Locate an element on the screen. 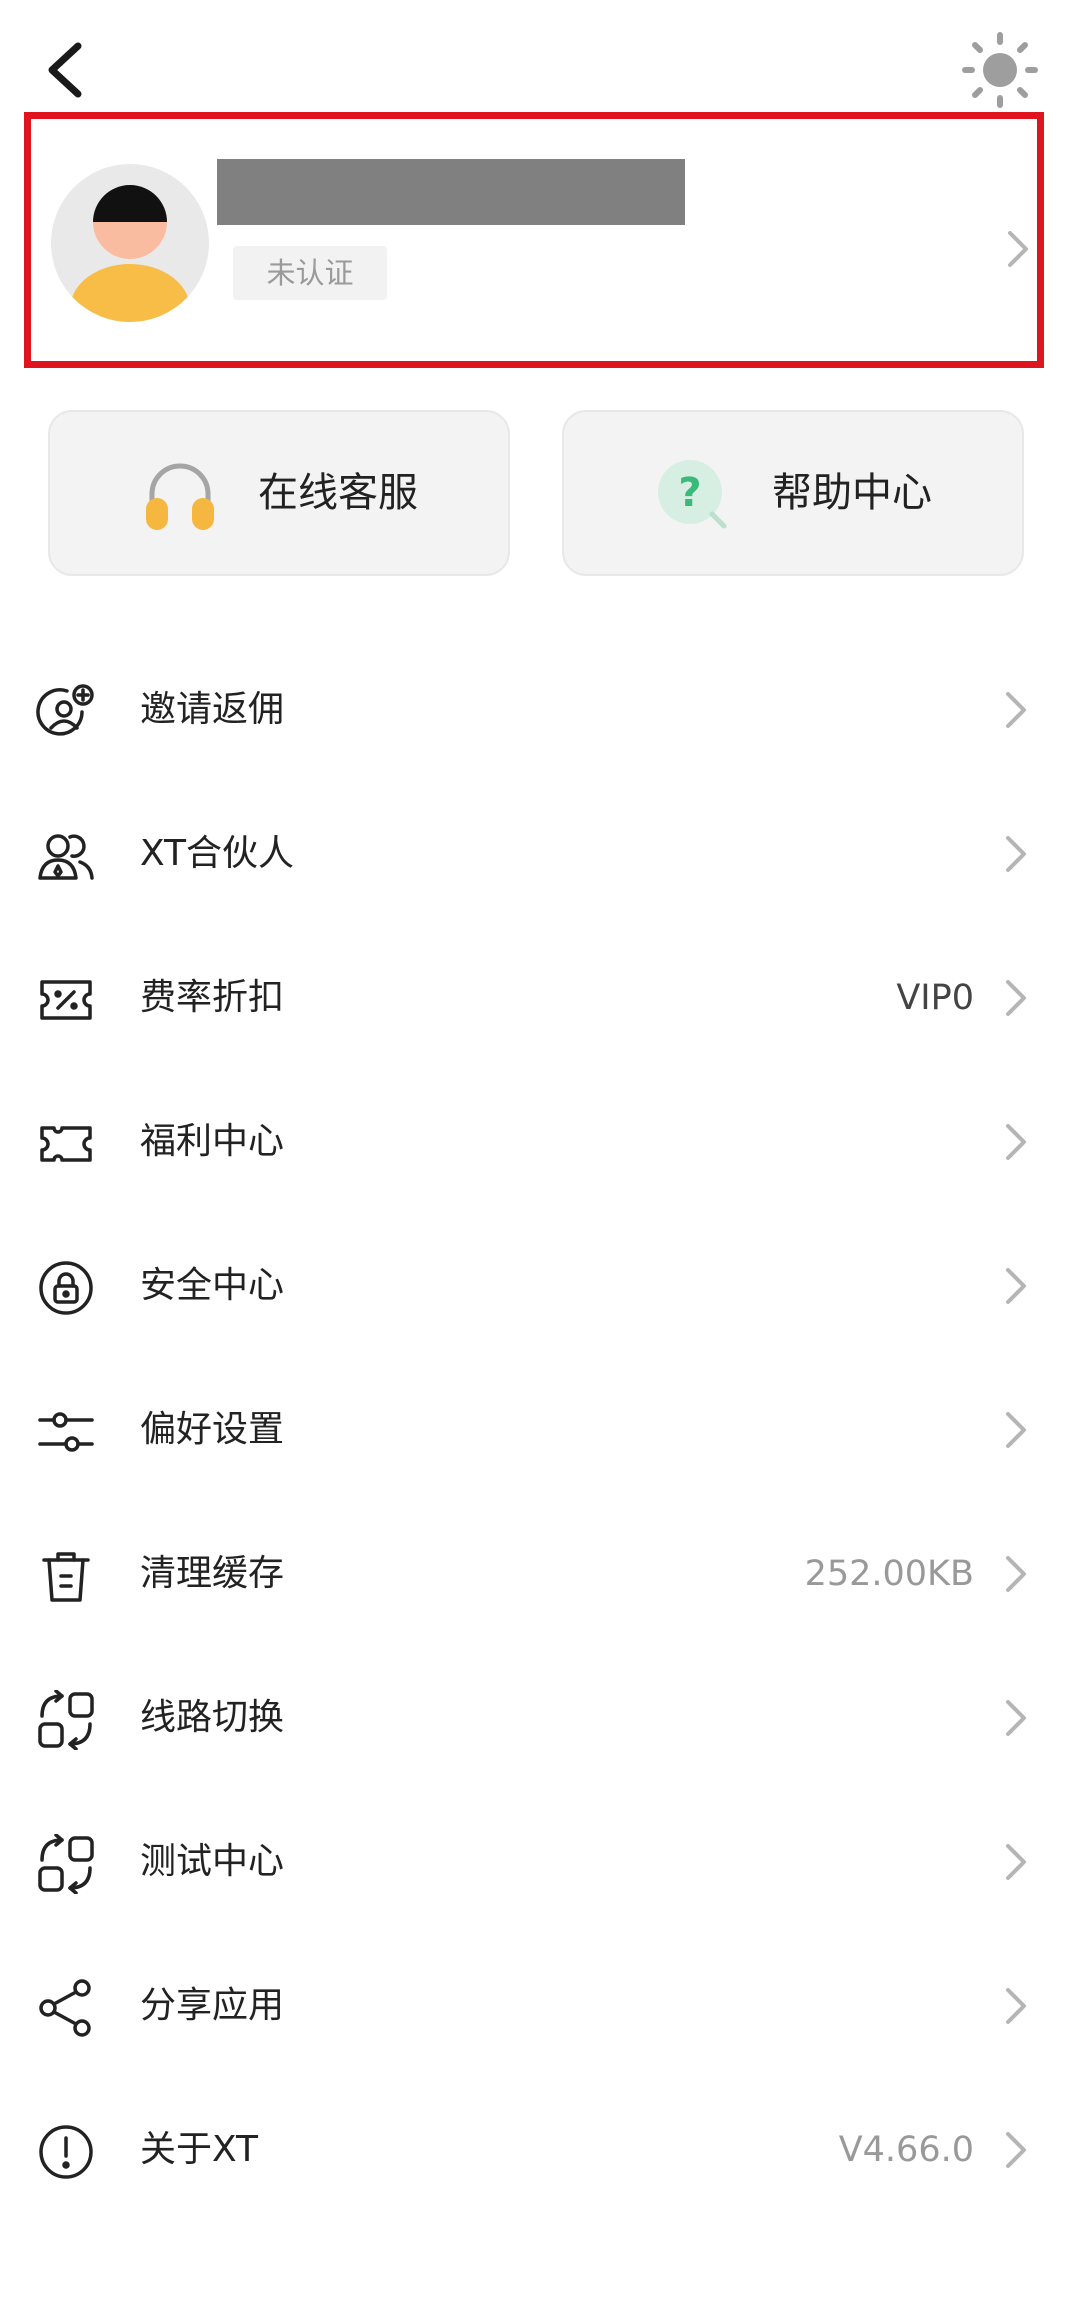 The height and width of the screenshot is (2309, 1080). menu-item-invite: 邀请返佣 is located at coordinates (540, 710).